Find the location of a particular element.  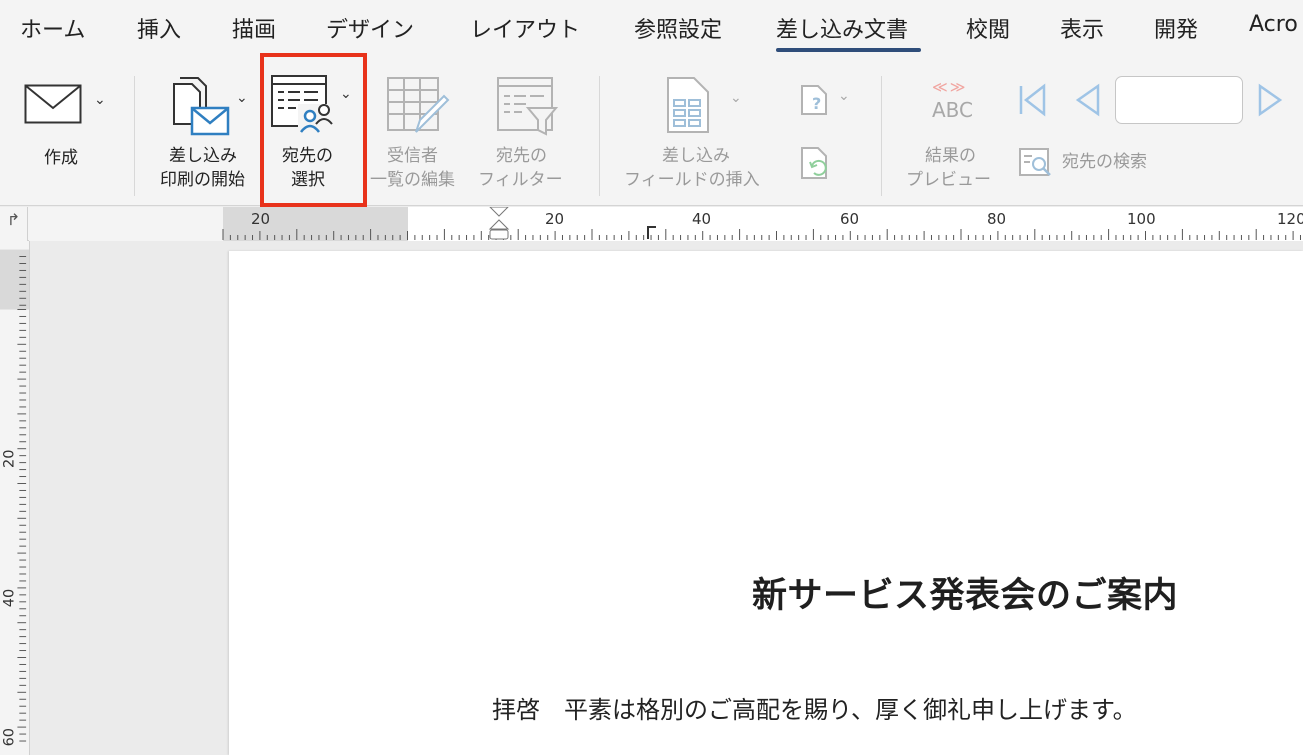

update-labels-button is located at coordinates (816, 164).